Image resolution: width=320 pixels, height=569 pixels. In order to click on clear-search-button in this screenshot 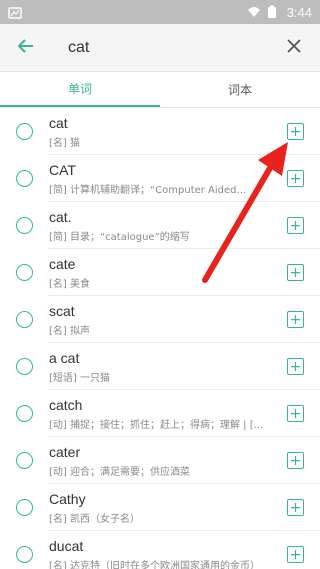, I will do `click(294, 48)`.